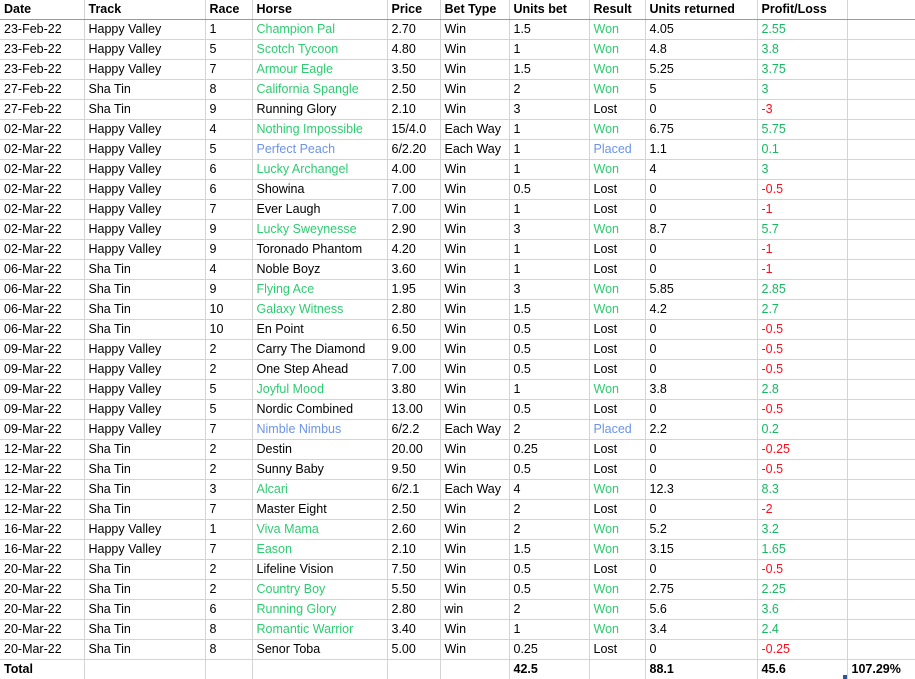 Image resolution: width=915 pixels, height=679 pixels. Describe the element at coordinates (802, 270) in the screenshot. I see `cell-profit-loss: -1` at that location.